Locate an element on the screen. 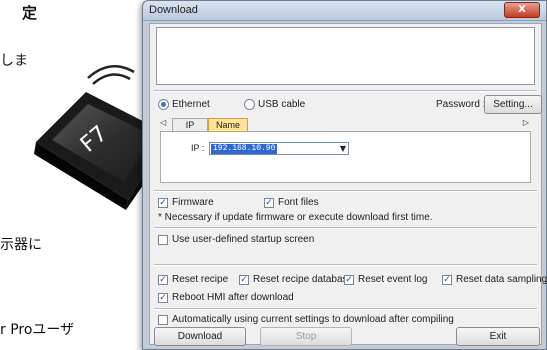 The image size is (547, 350). close-icon: X is located at coordinates (522, 9).